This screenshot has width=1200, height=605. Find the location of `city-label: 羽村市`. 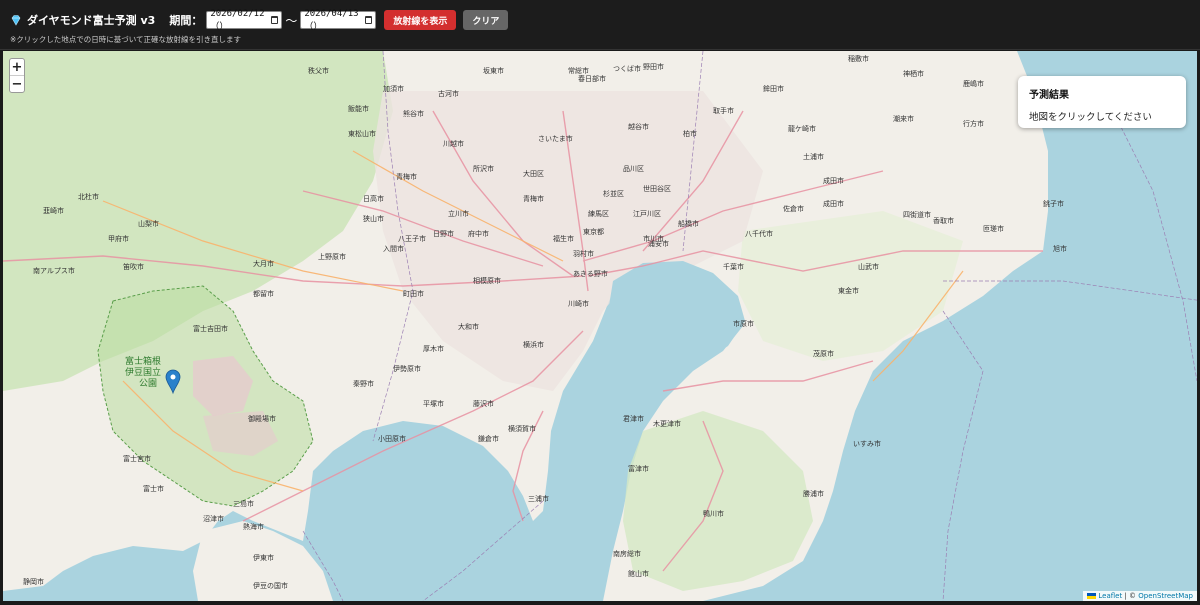

city-label: 羽村市 is located at coordinates (583, 253).